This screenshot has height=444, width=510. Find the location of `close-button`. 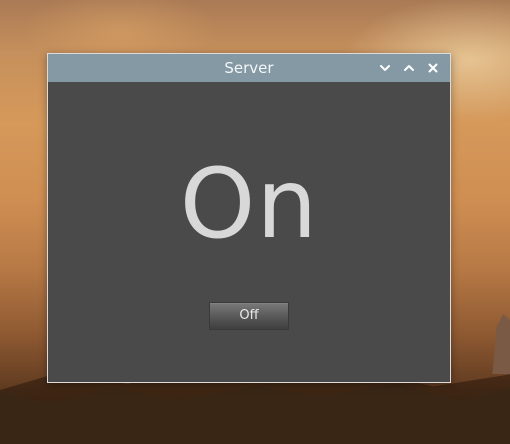

close-button is located at coordinates (432, 68).